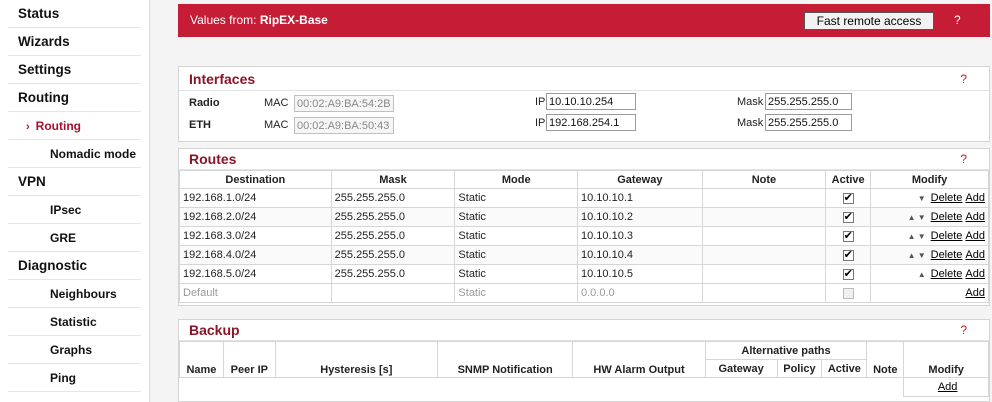 The image size is (992, 402). I want to click on col-alt-active: Active, so click(844, 368).